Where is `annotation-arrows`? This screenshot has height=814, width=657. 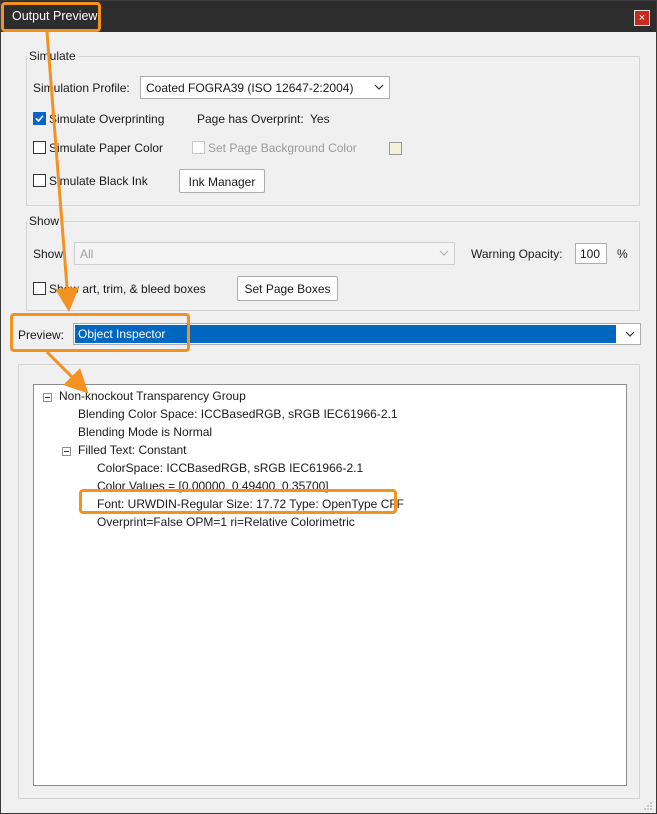 annotation-arrows is located at coordinates (67, 212).